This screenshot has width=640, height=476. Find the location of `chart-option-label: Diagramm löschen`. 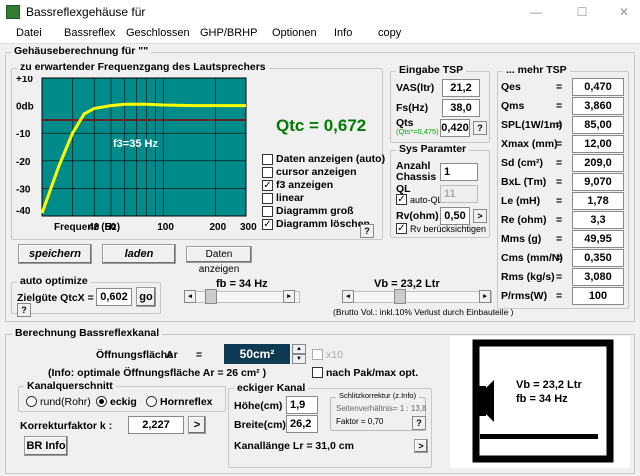

chart-option-label: Diagramm löschen is located at coordinates (323, 224).